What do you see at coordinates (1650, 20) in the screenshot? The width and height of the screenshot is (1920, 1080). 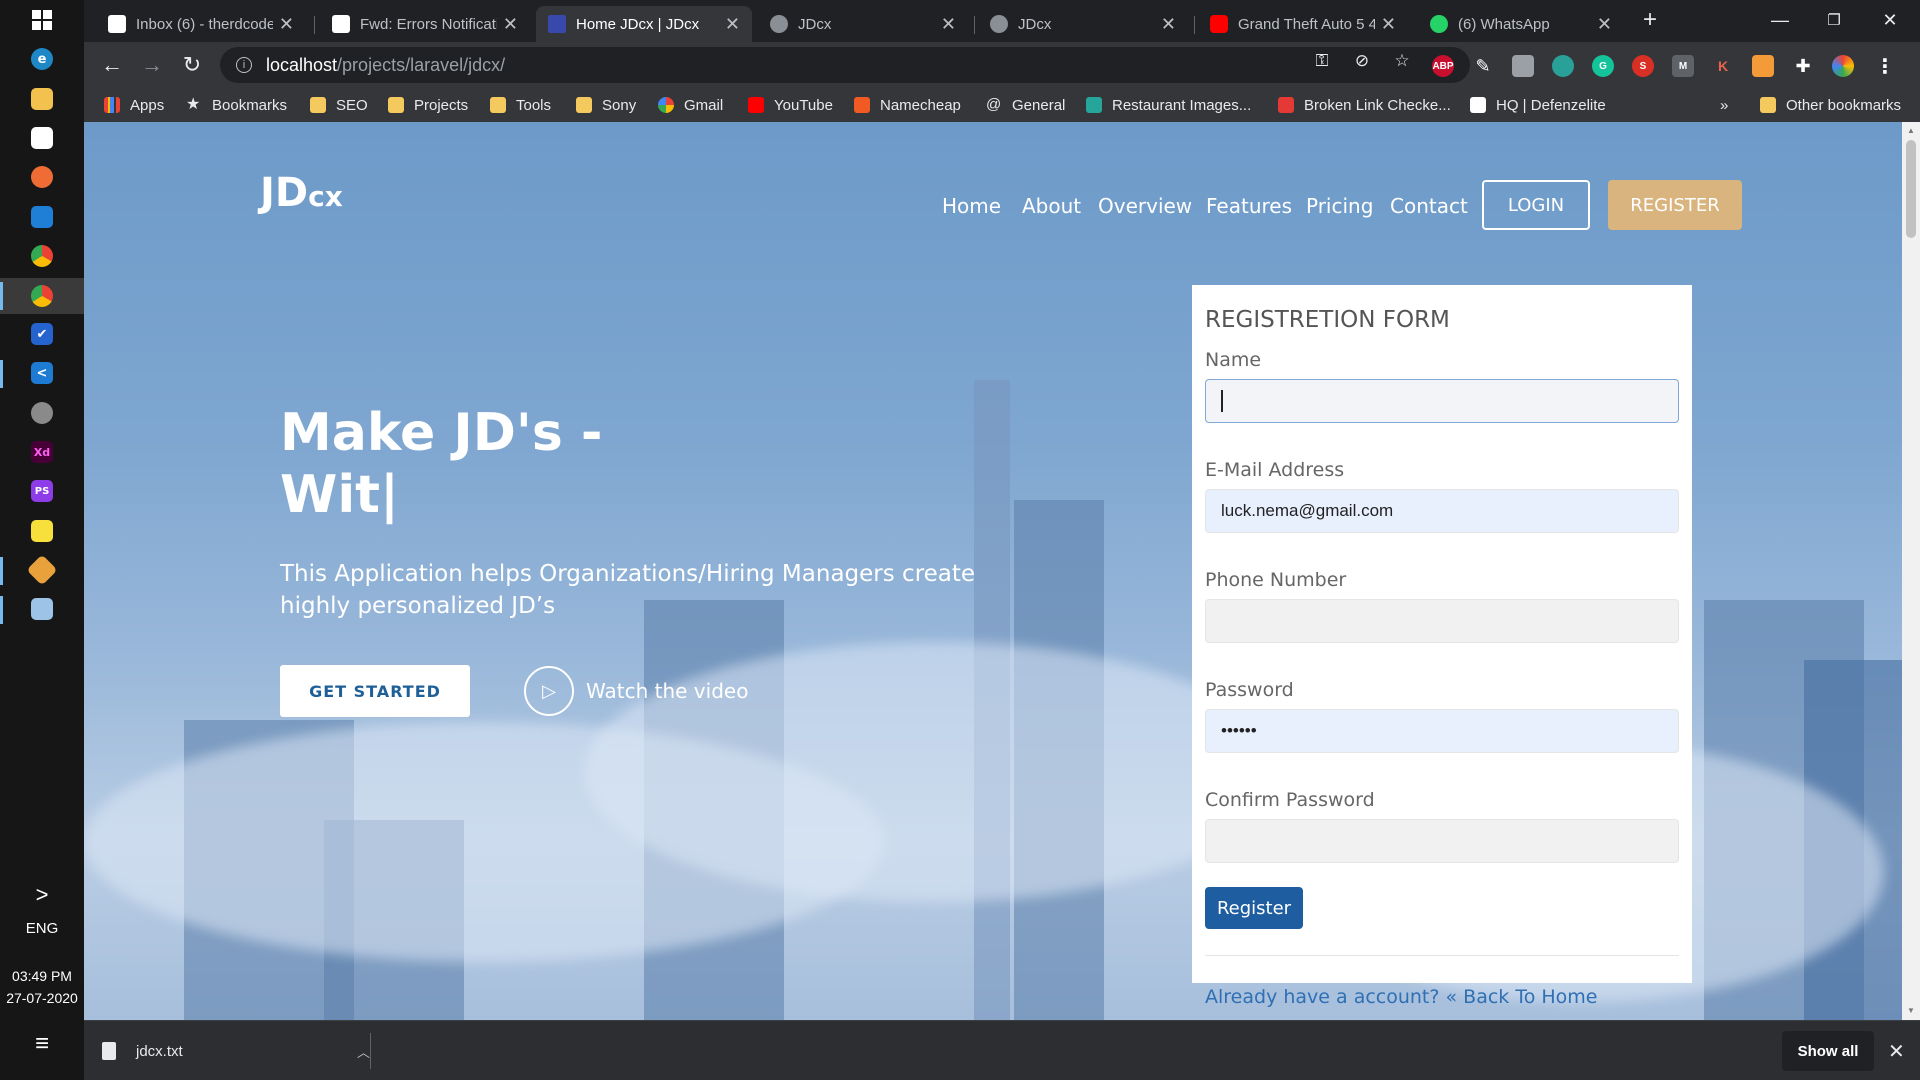 I see `new-tab-button: +` at bounding box center [1650, 20].